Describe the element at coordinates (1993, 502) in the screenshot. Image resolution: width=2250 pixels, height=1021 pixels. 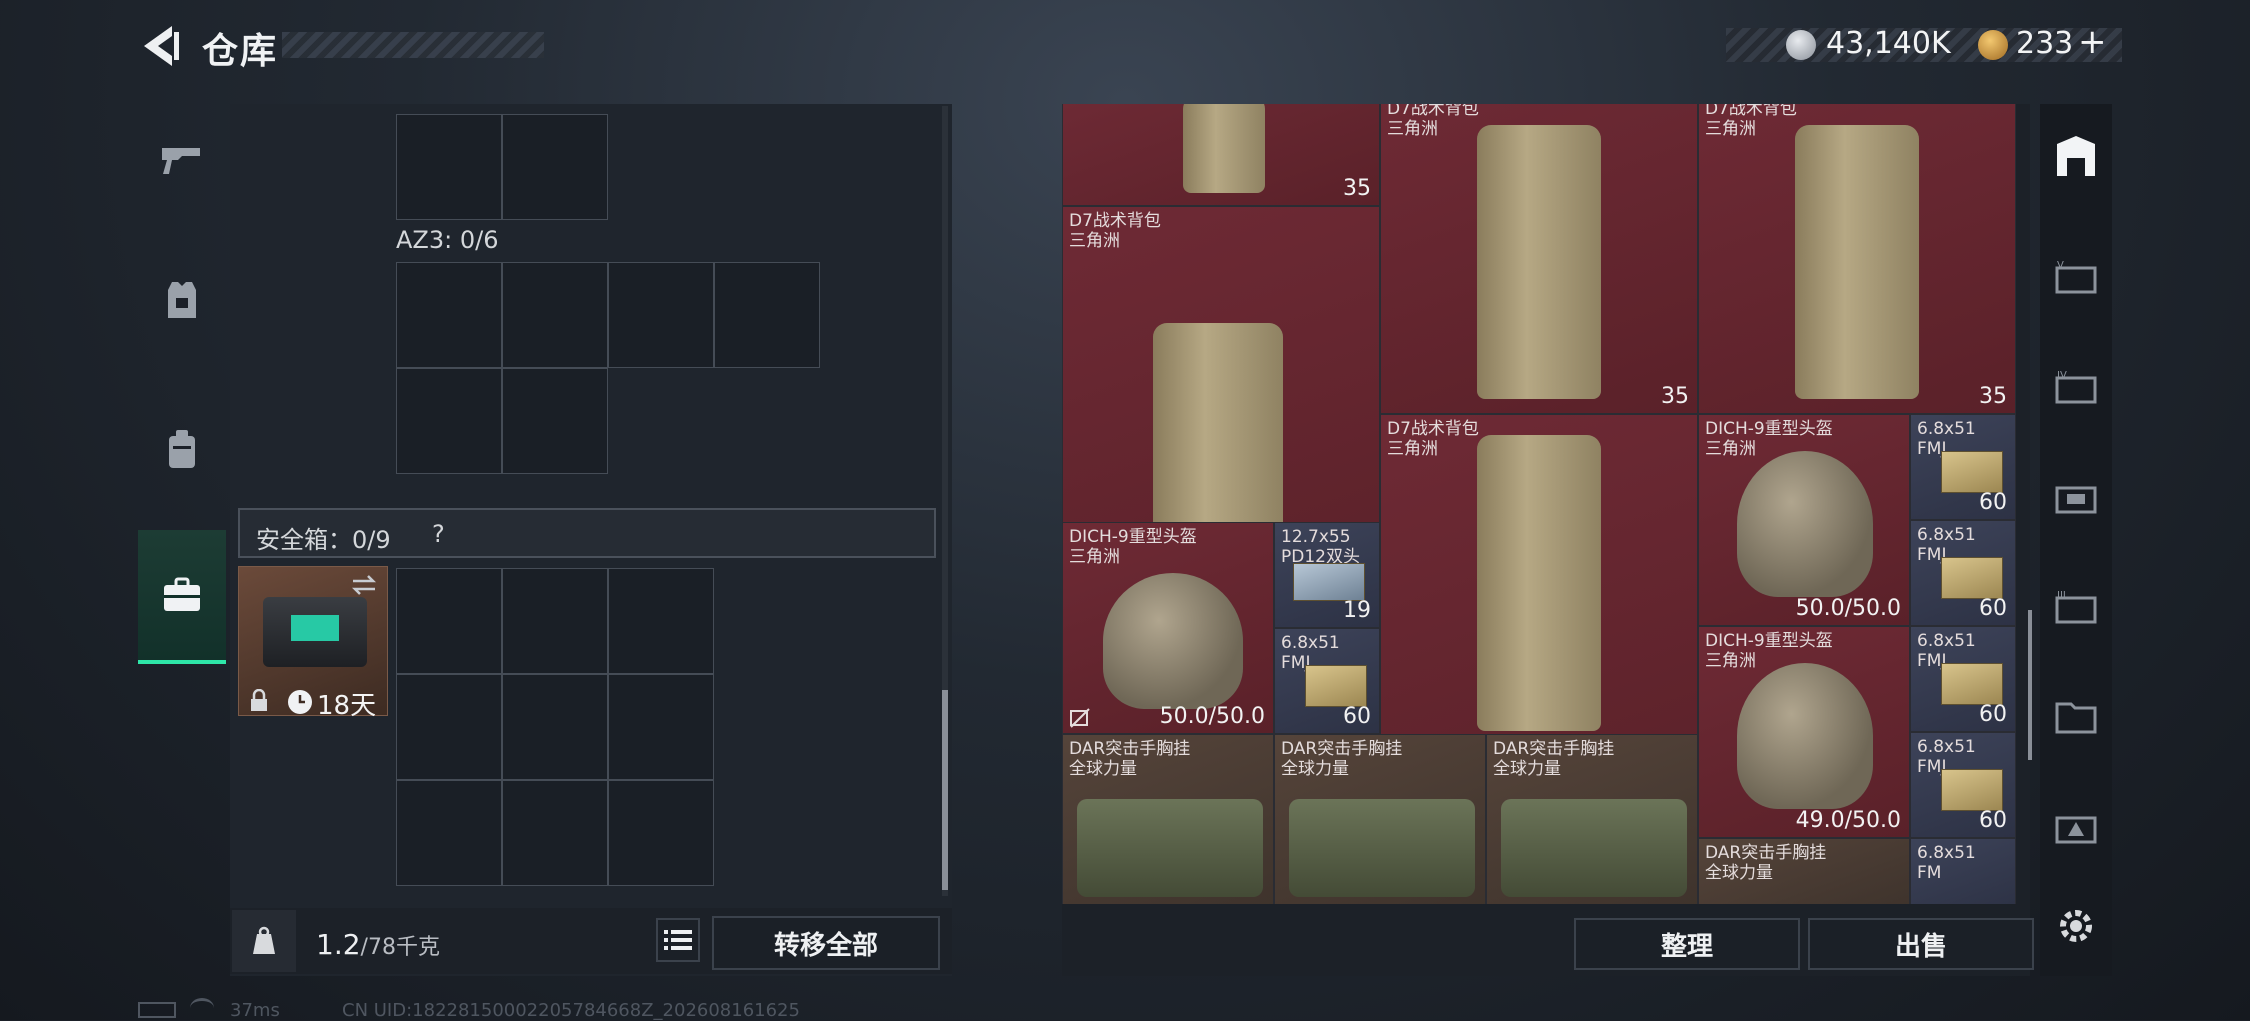
I see `item-count: 60` at that location.